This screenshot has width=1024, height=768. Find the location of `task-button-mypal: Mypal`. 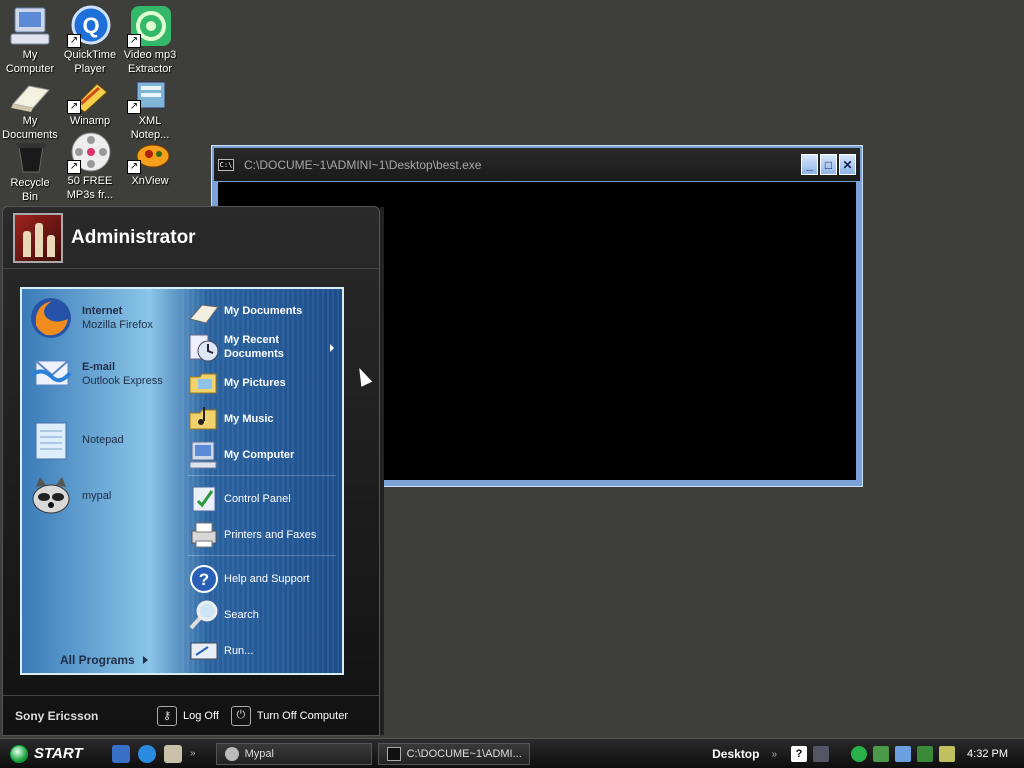

task-button-mypal: Mypal is located at coordinates (293, 753).